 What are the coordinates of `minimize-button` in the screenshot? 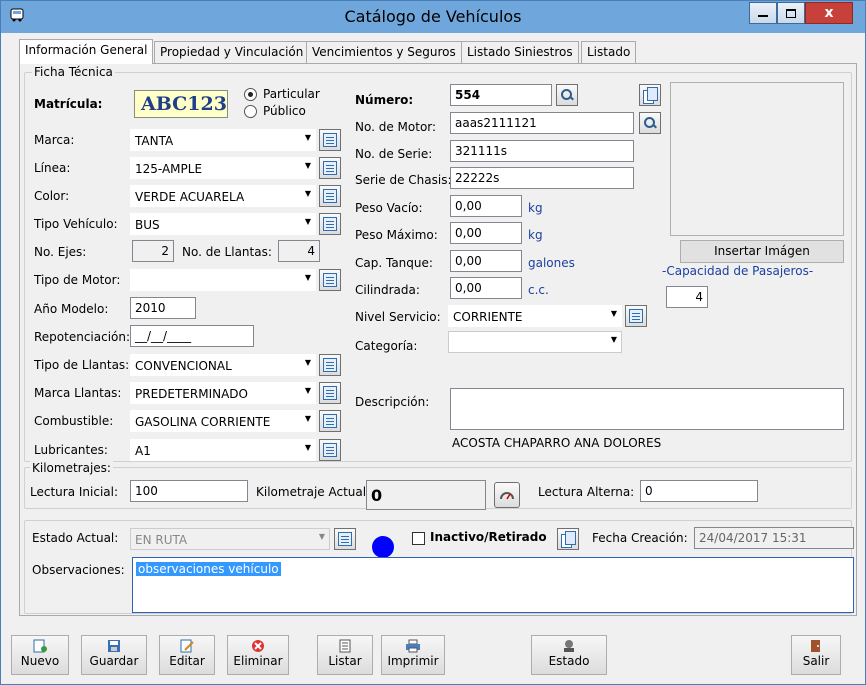 It's located at (763, 13).